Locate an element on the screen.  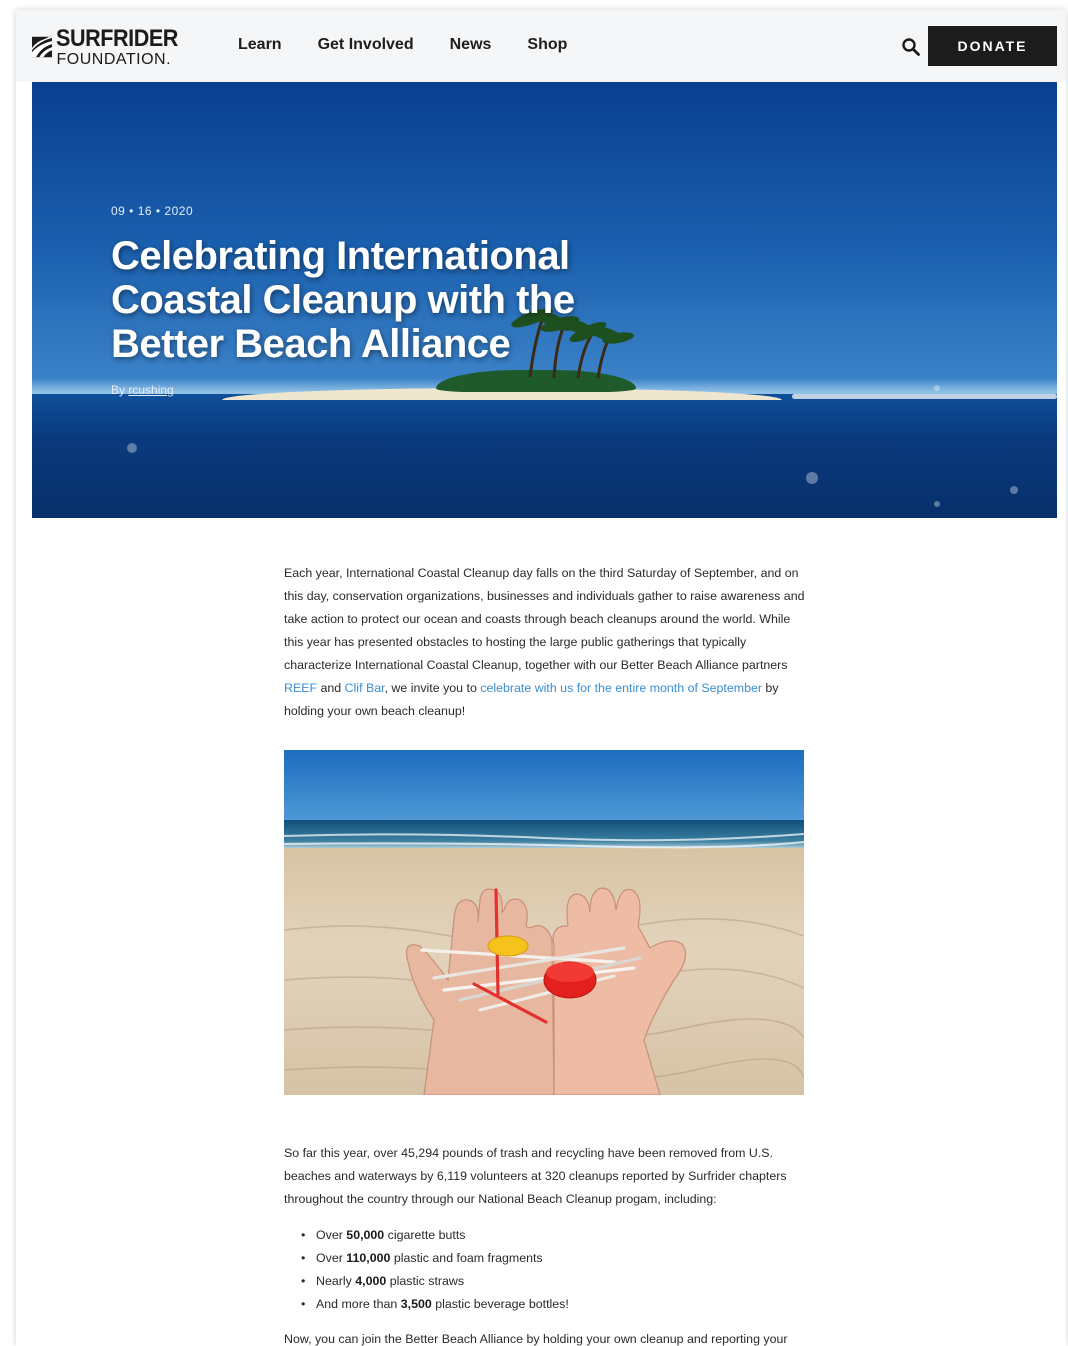
search-icon is located at coordinates (911, 47).